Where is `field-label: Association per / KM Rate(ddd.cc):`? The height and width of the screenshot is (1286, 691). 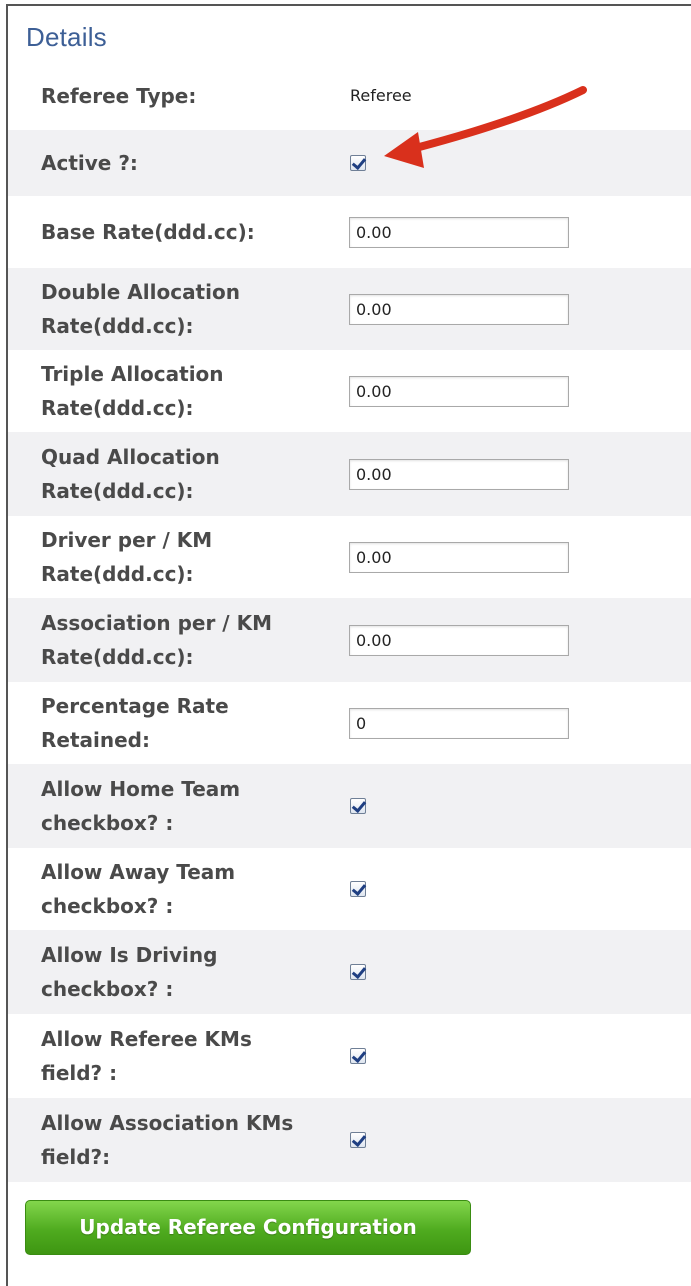 field-label: Association per / KM Rate(ddd.cc): is located at coordinates (156, 640).